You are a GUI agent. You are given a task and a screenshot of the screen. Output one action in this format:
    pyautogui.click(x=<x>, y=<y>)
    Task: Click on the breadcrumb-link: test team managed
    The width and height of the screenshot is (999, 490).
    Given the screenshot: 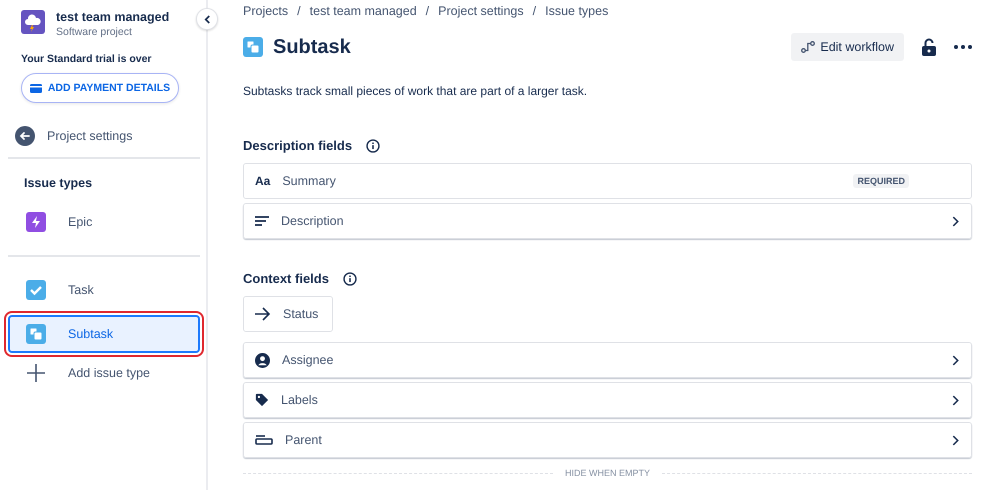 What is the action you would take?
    pyautogui.click(x=363, y=11)
    